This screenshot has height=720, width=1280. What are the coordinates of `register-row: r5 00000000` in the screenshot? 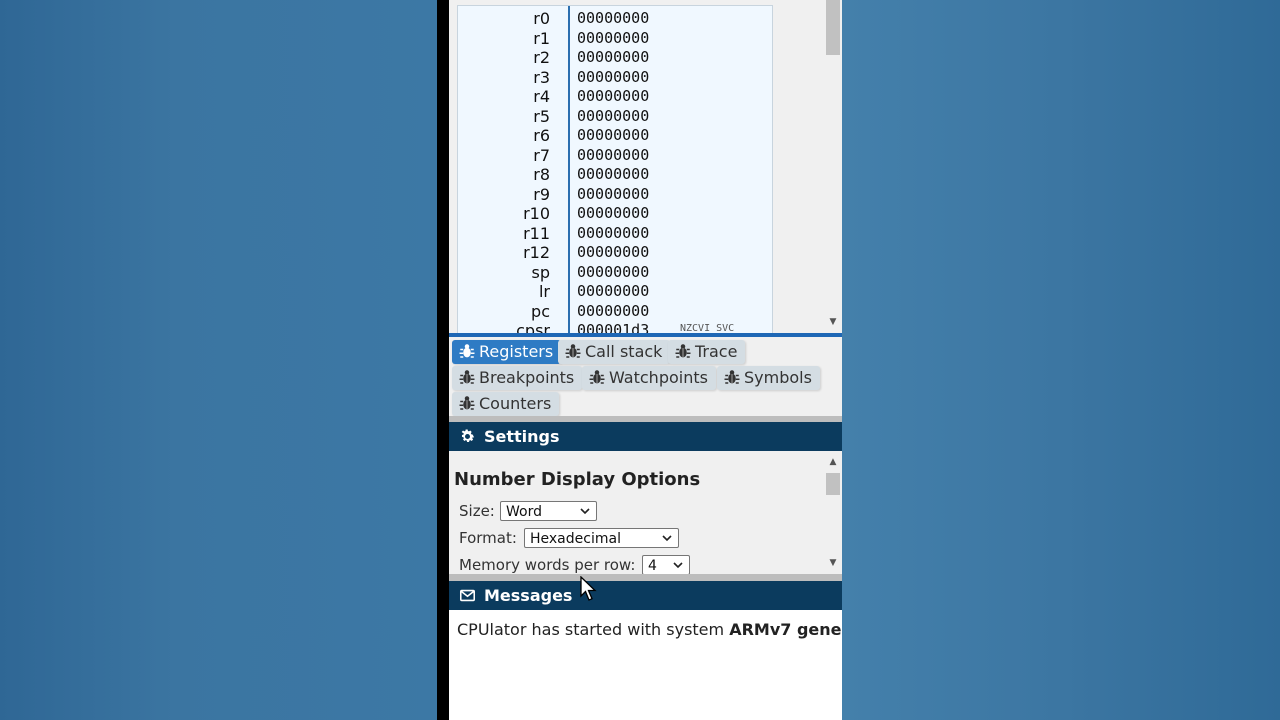 It's located at (615, 117).